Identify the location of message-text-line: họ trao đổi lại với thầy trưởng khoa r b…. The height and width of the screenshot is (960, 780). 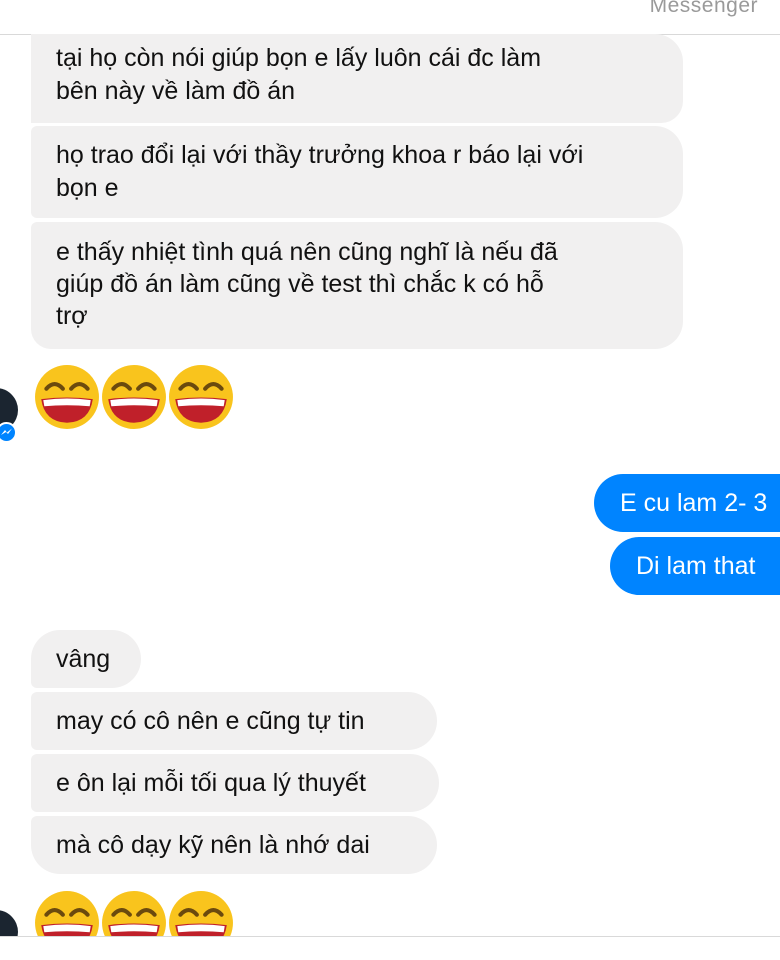
(320, 155).